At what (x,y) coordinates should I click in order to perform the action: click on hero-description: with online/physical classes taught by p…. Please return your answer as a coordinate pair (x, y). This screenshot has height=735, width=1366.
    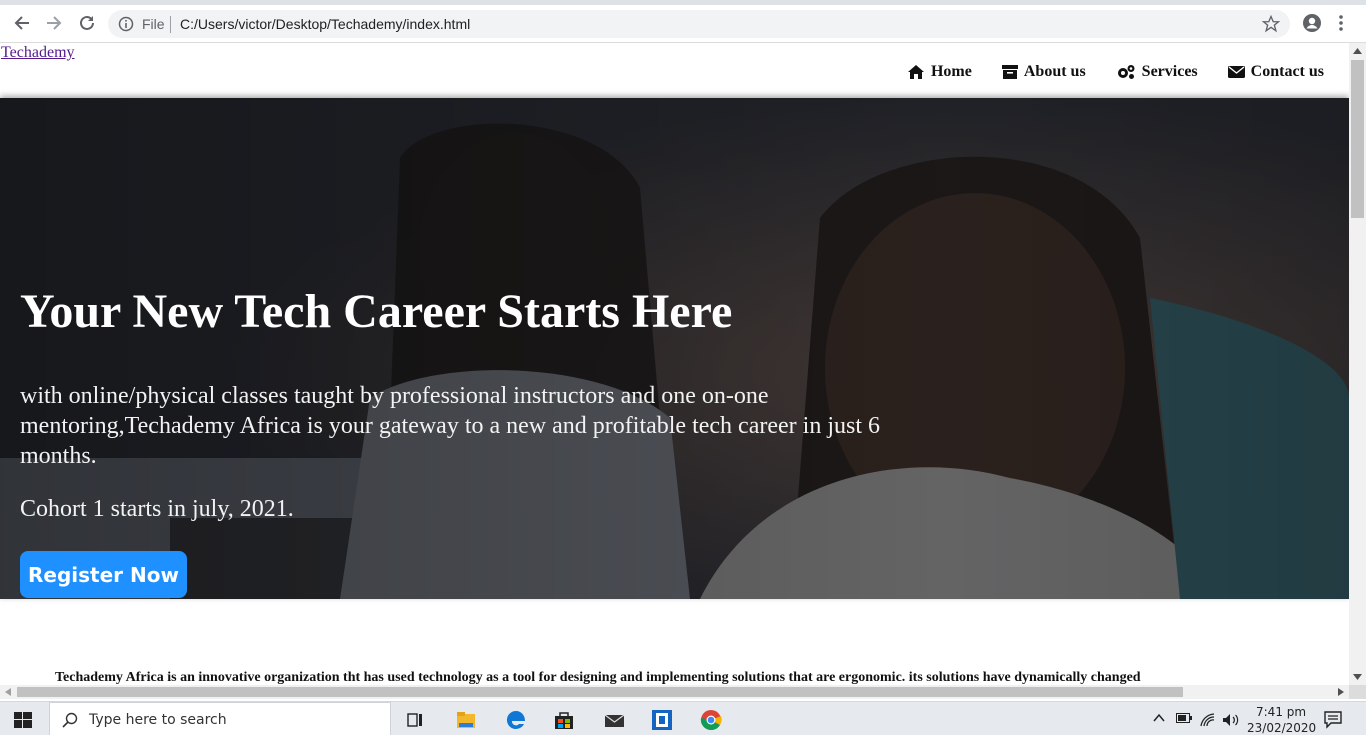
    Looking at the image, I should click on (450, 426).